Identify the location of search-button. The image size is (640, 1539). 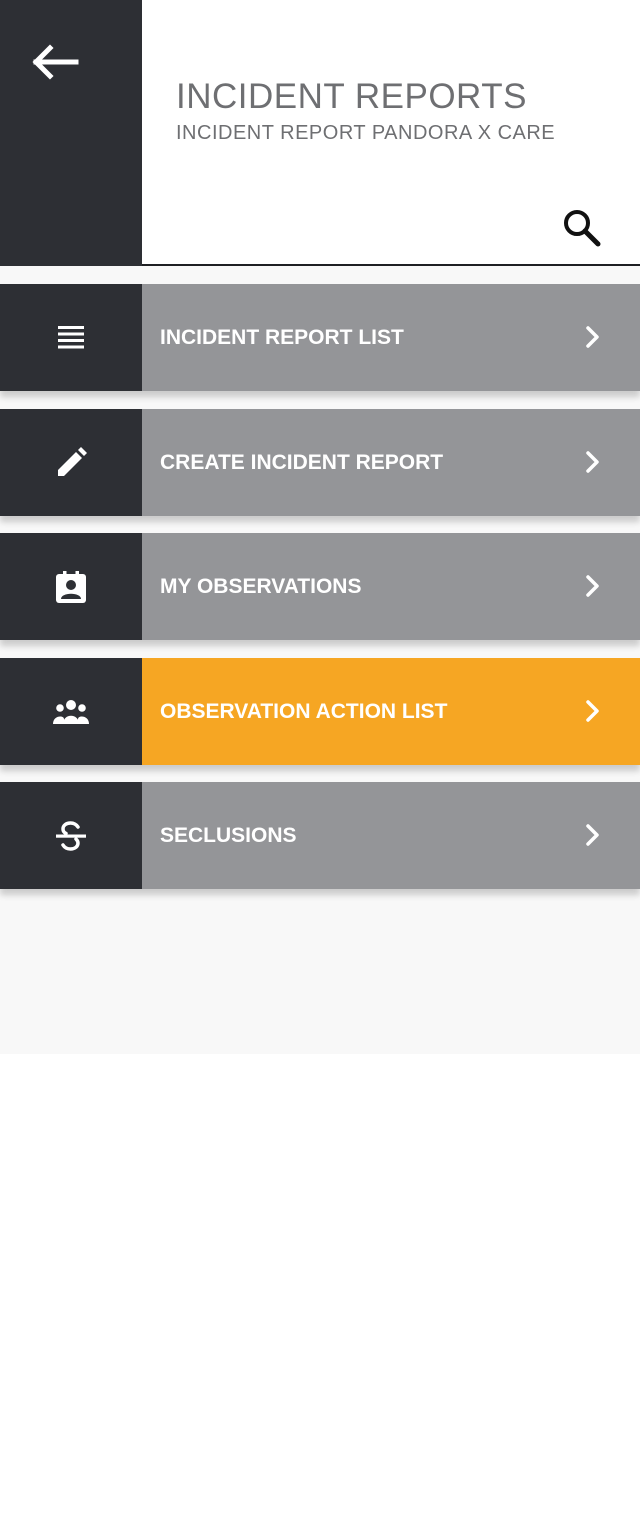
(582, 228).